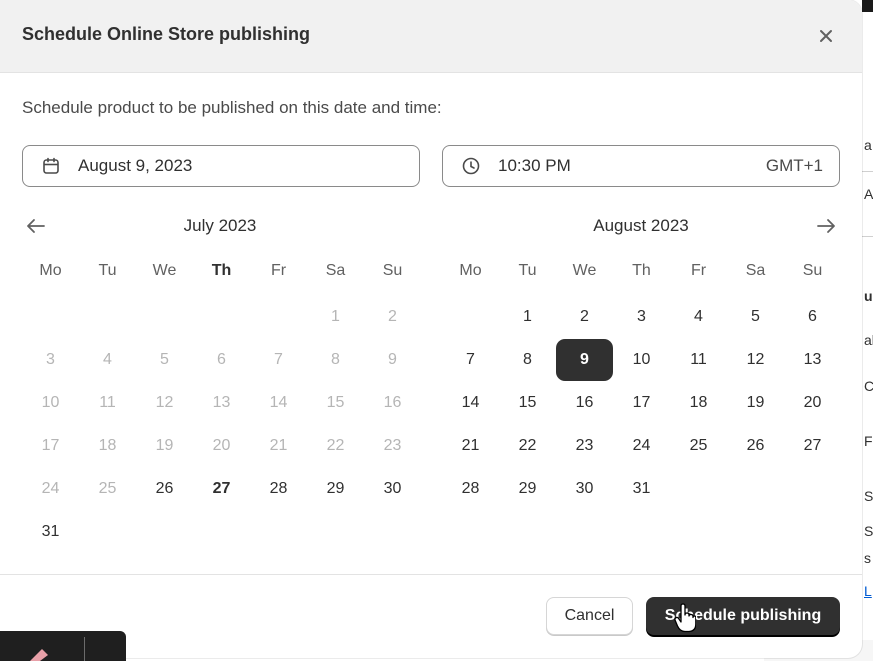 This screenshot has height=661, width=873. I want to click on close-icon, so click(826, 36).